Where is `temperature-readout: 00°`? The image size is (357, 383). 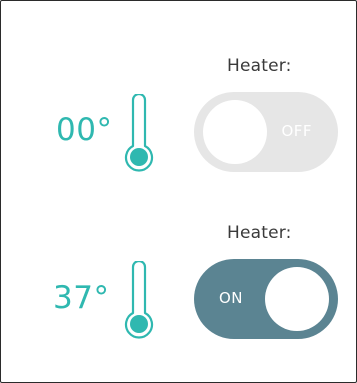
temperature-readout: 00° is located at coordinates (84, 130).